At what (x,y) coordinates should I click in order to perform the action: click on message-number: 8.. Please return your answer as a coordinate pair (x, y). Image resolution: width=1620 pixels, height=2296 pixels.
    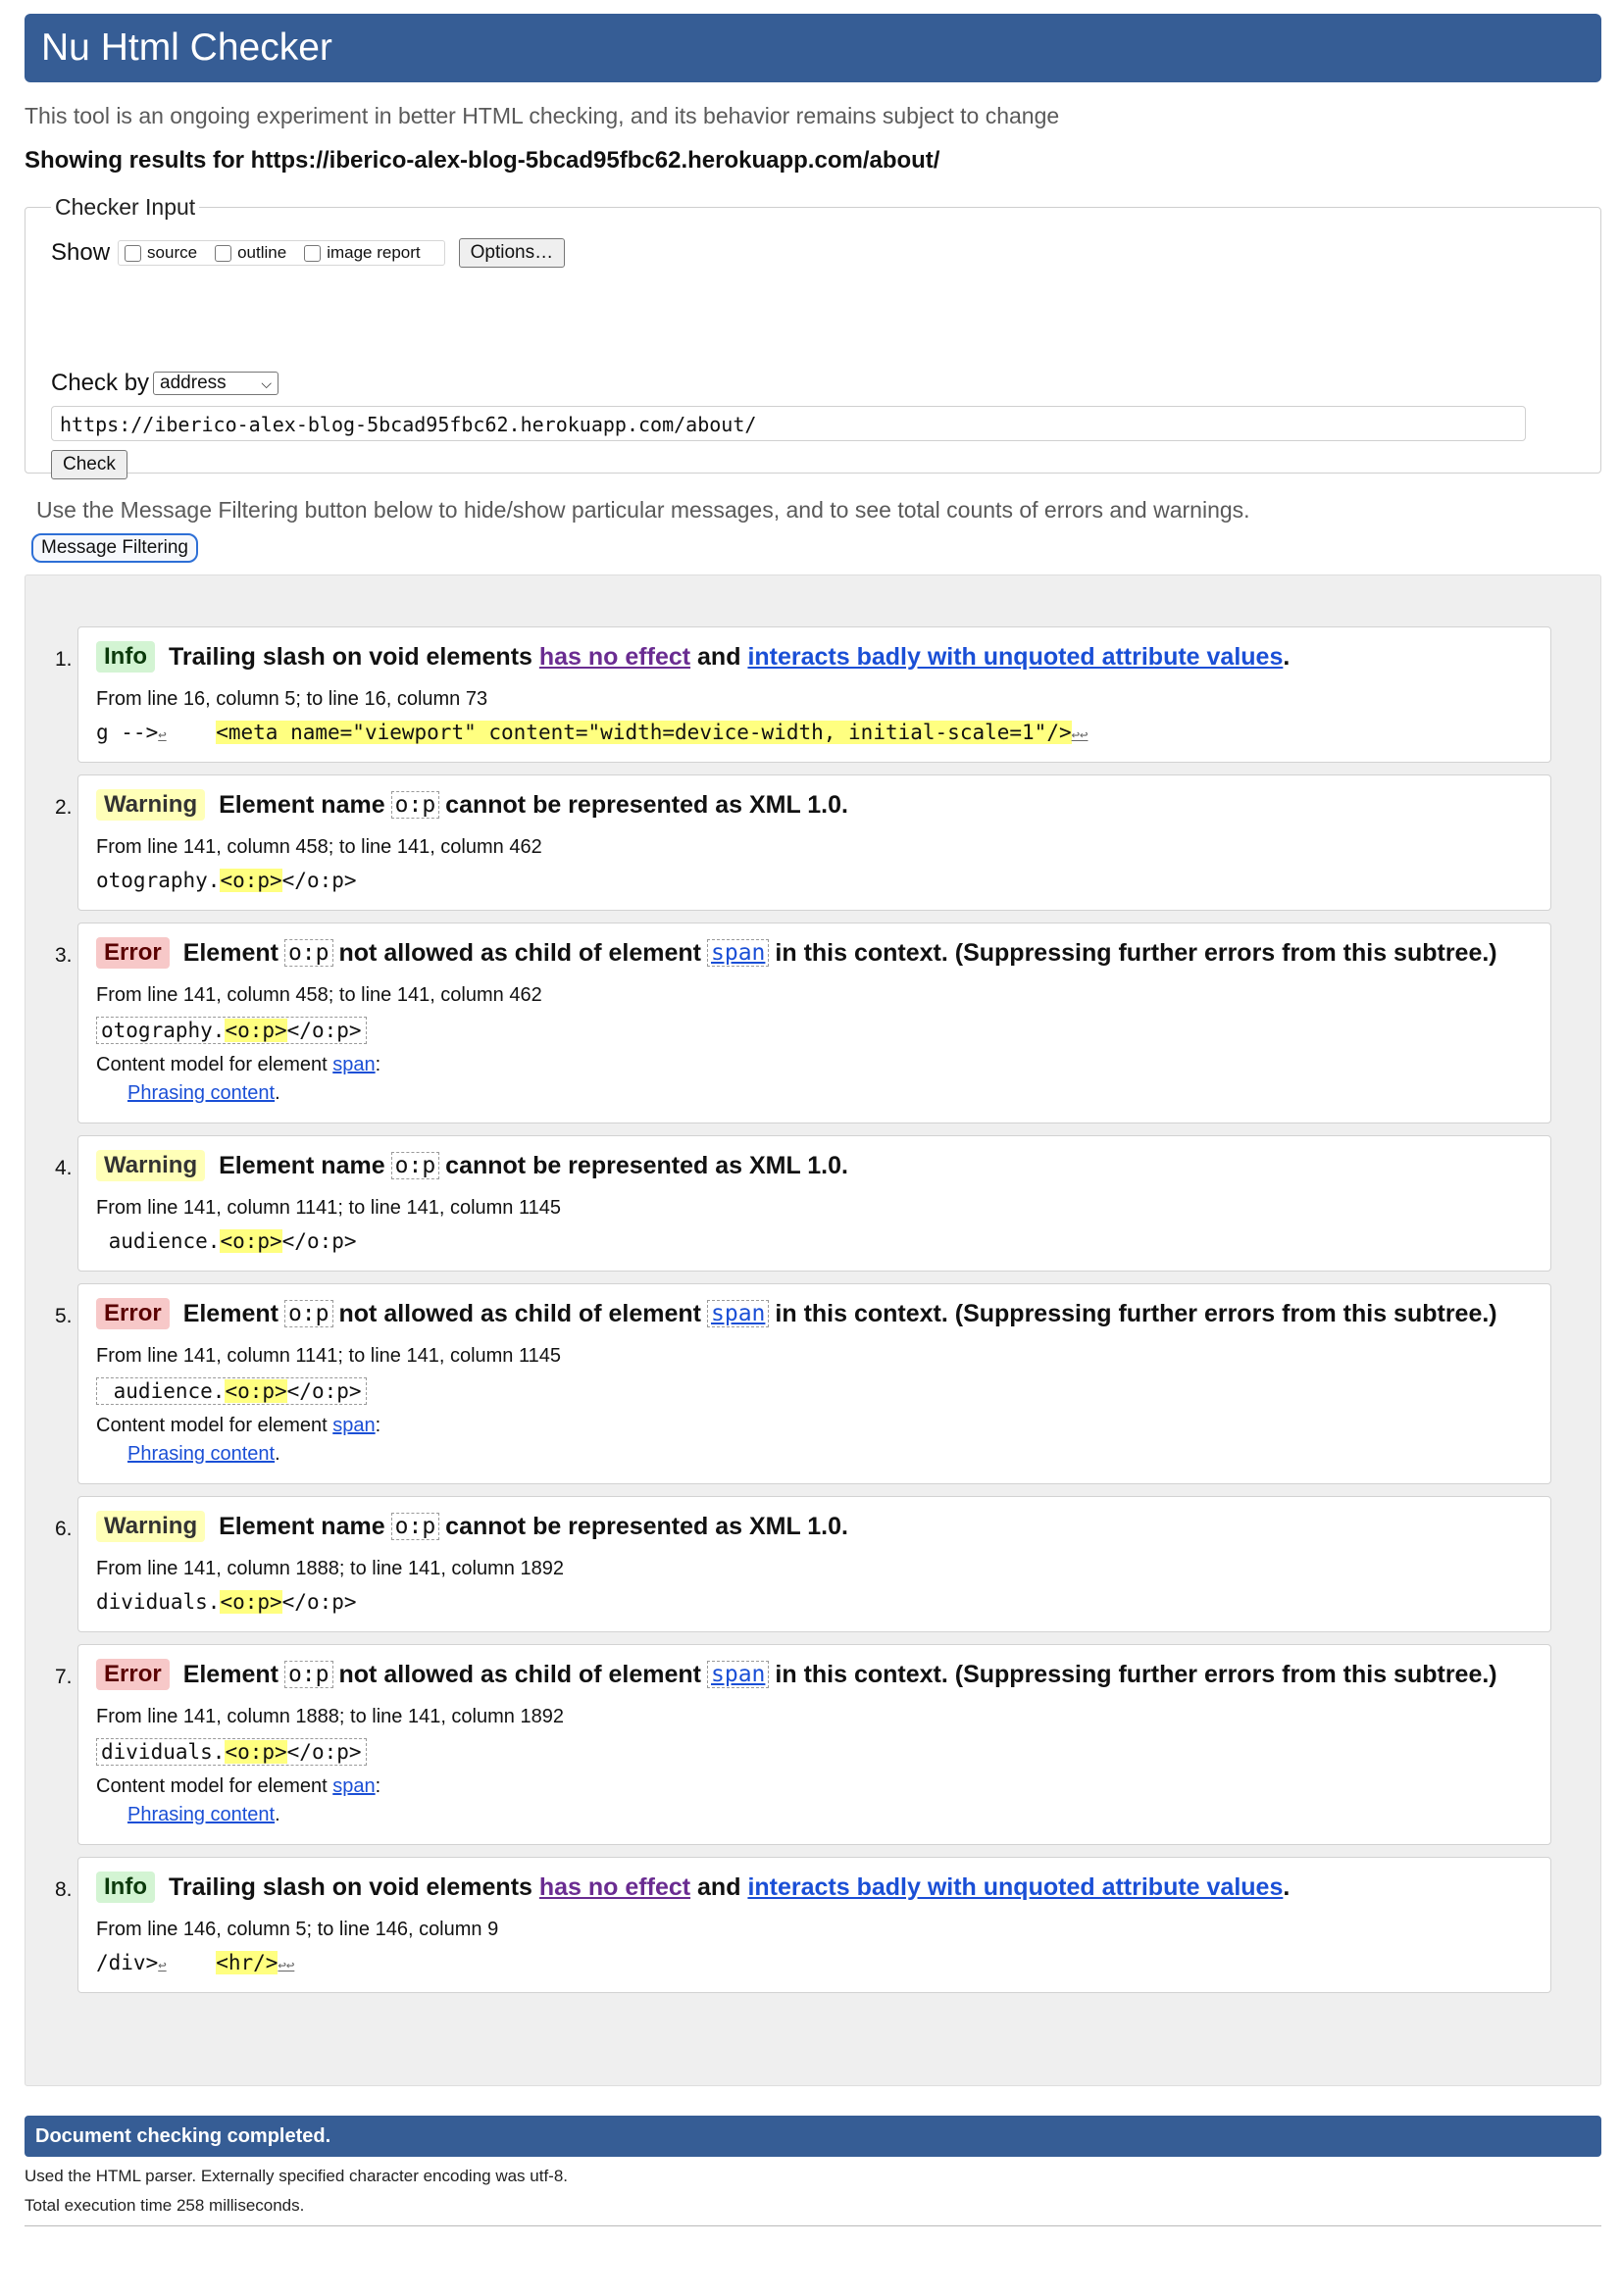
    Looking at the image, I should click on (64, 1889).